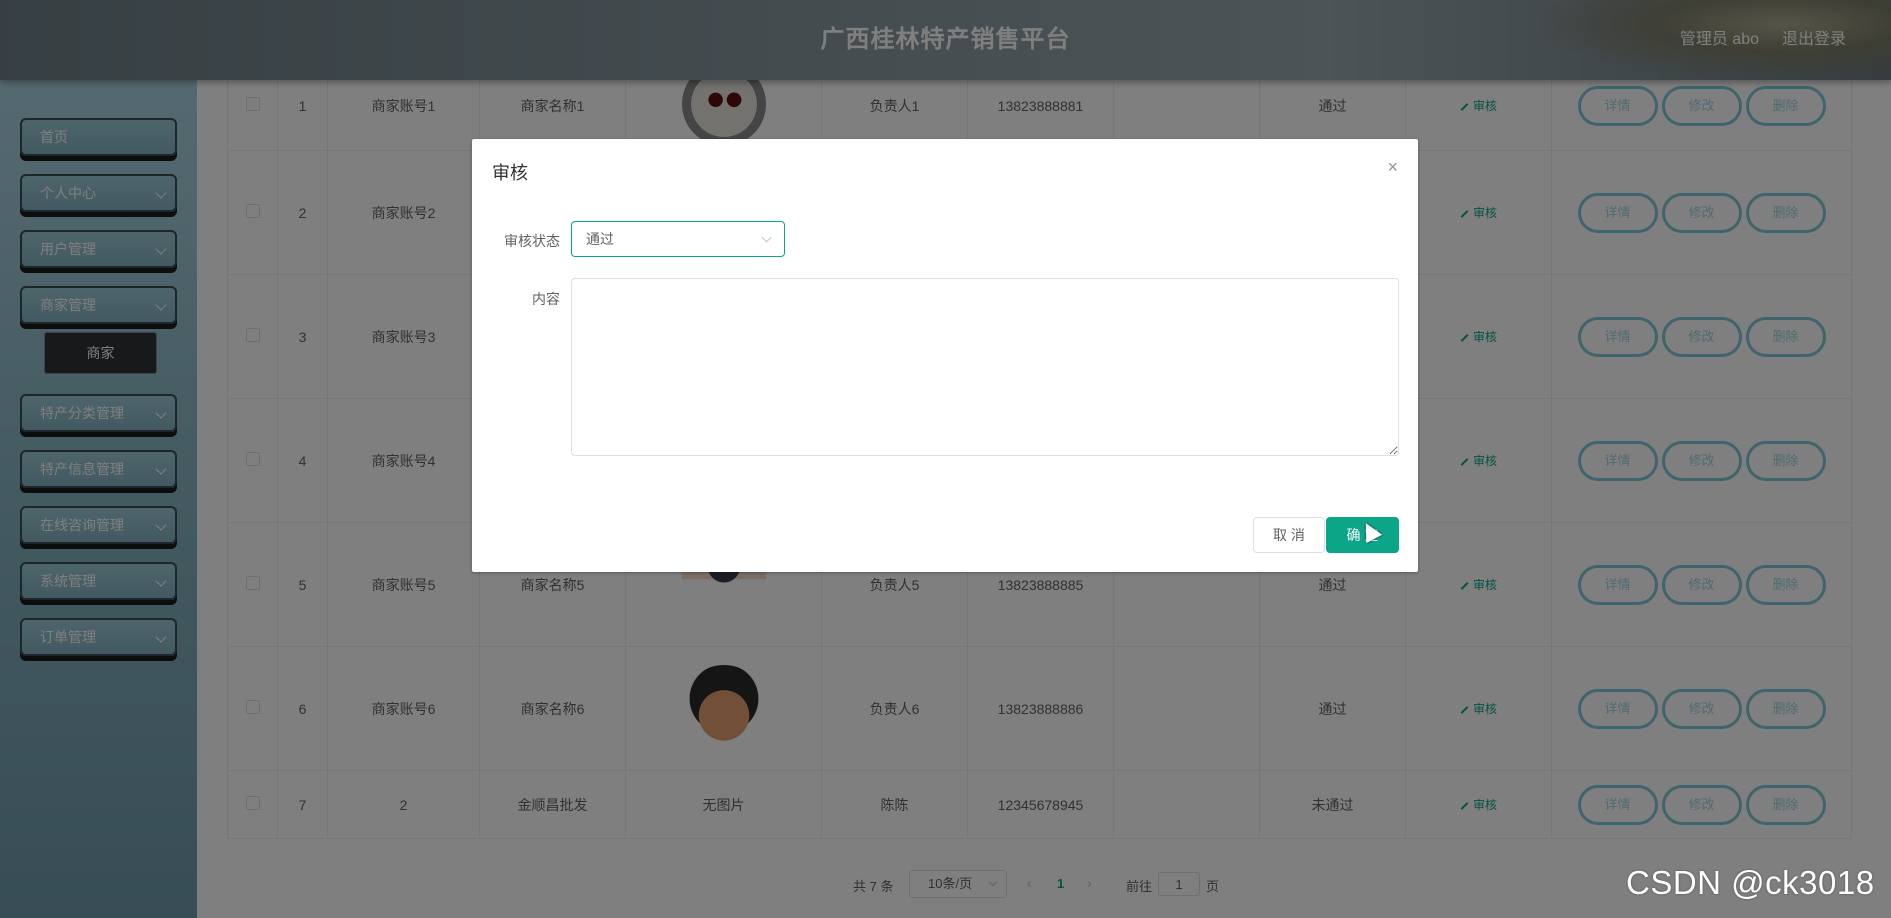  I want to click on audit-status-select: 通过, so click(678, 239).